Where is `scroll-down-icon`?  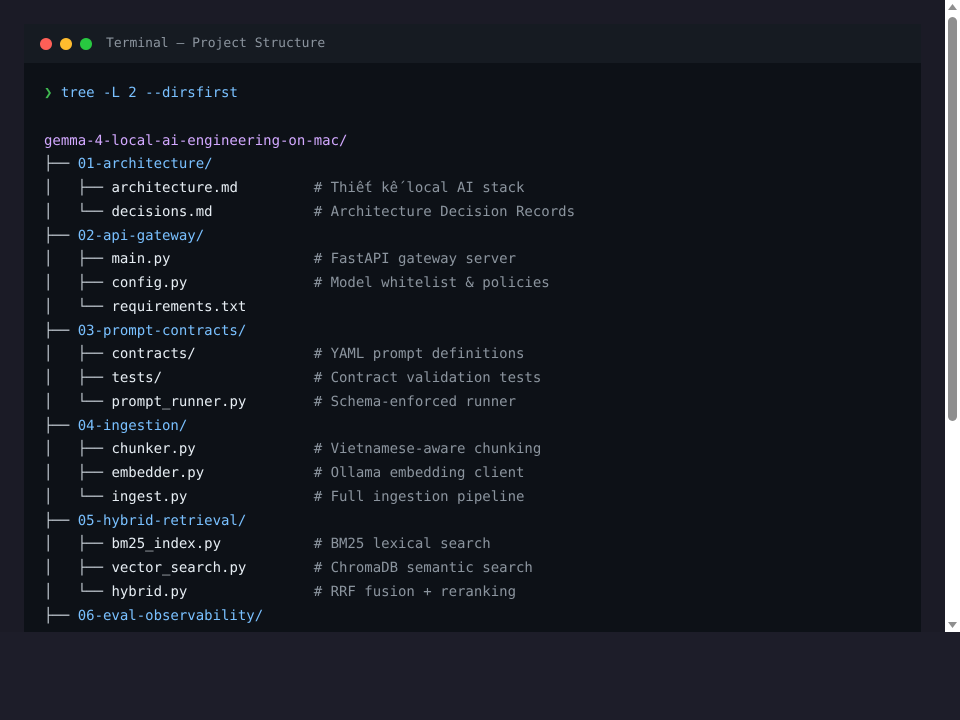 scroll-down-icon is located at coordinates (952, 625).